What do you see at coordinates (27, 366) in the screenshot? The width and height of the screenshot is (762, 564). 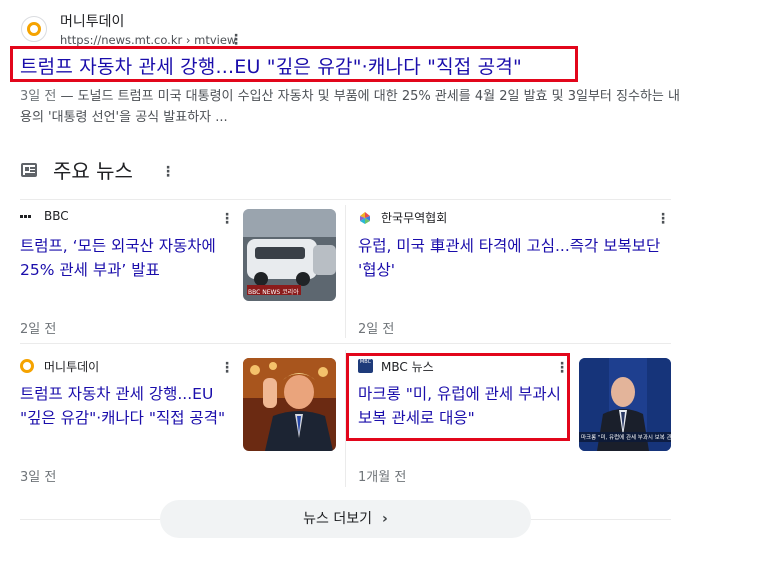 I see `mt-logo-icon` at bounding box center [27, 366].